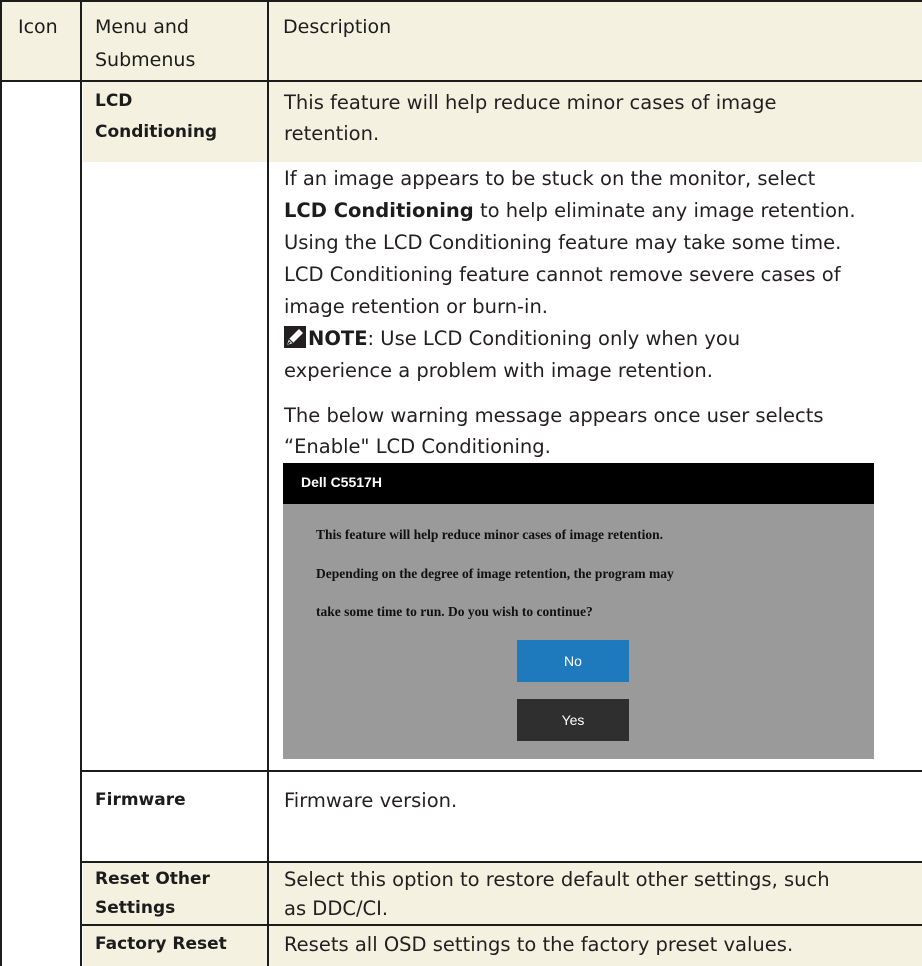 This screenshot has width=922, height=966. What do you see at coordinates (135, 908) in the screenshot?
I see `menu-reset-other-line2: Settings` at bounding box center [135, 908].